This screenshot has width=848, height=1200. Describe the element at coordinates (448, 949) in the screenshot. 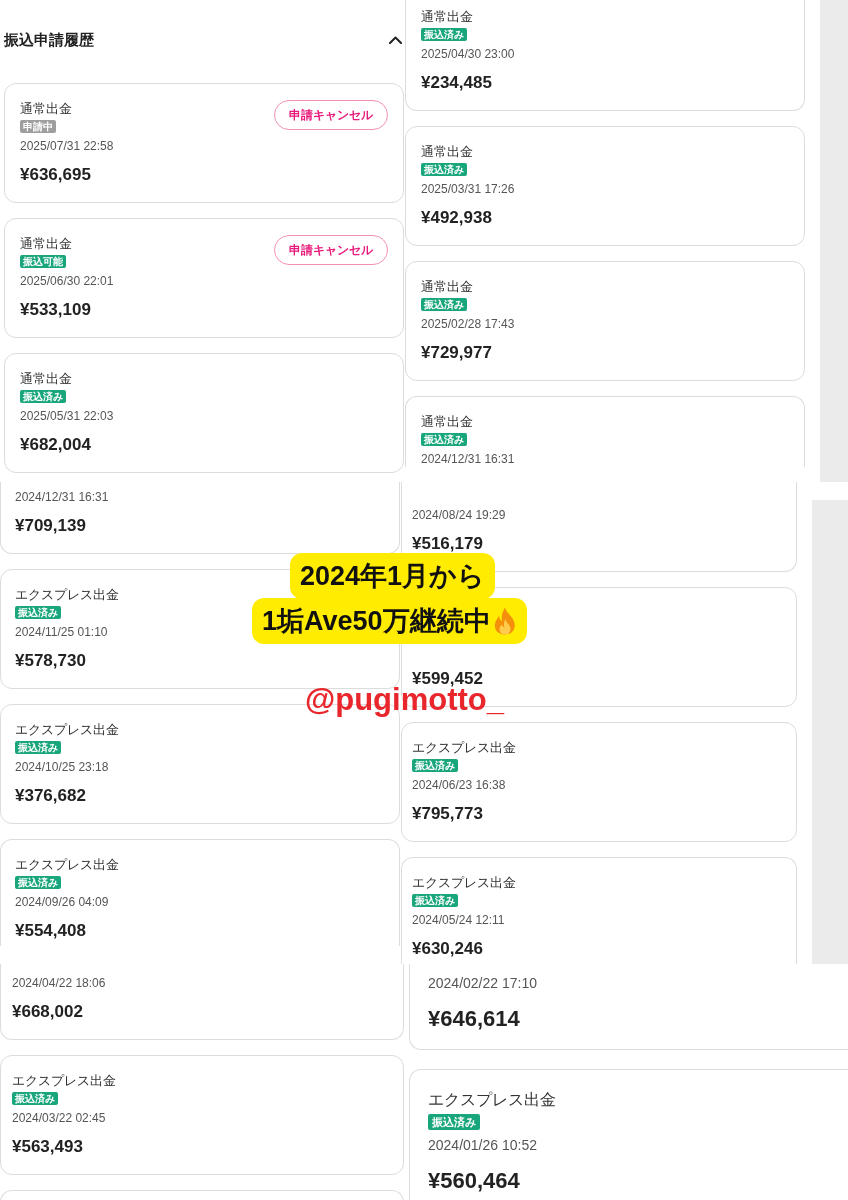

I see `amount-text: ¥630,246` at that location.